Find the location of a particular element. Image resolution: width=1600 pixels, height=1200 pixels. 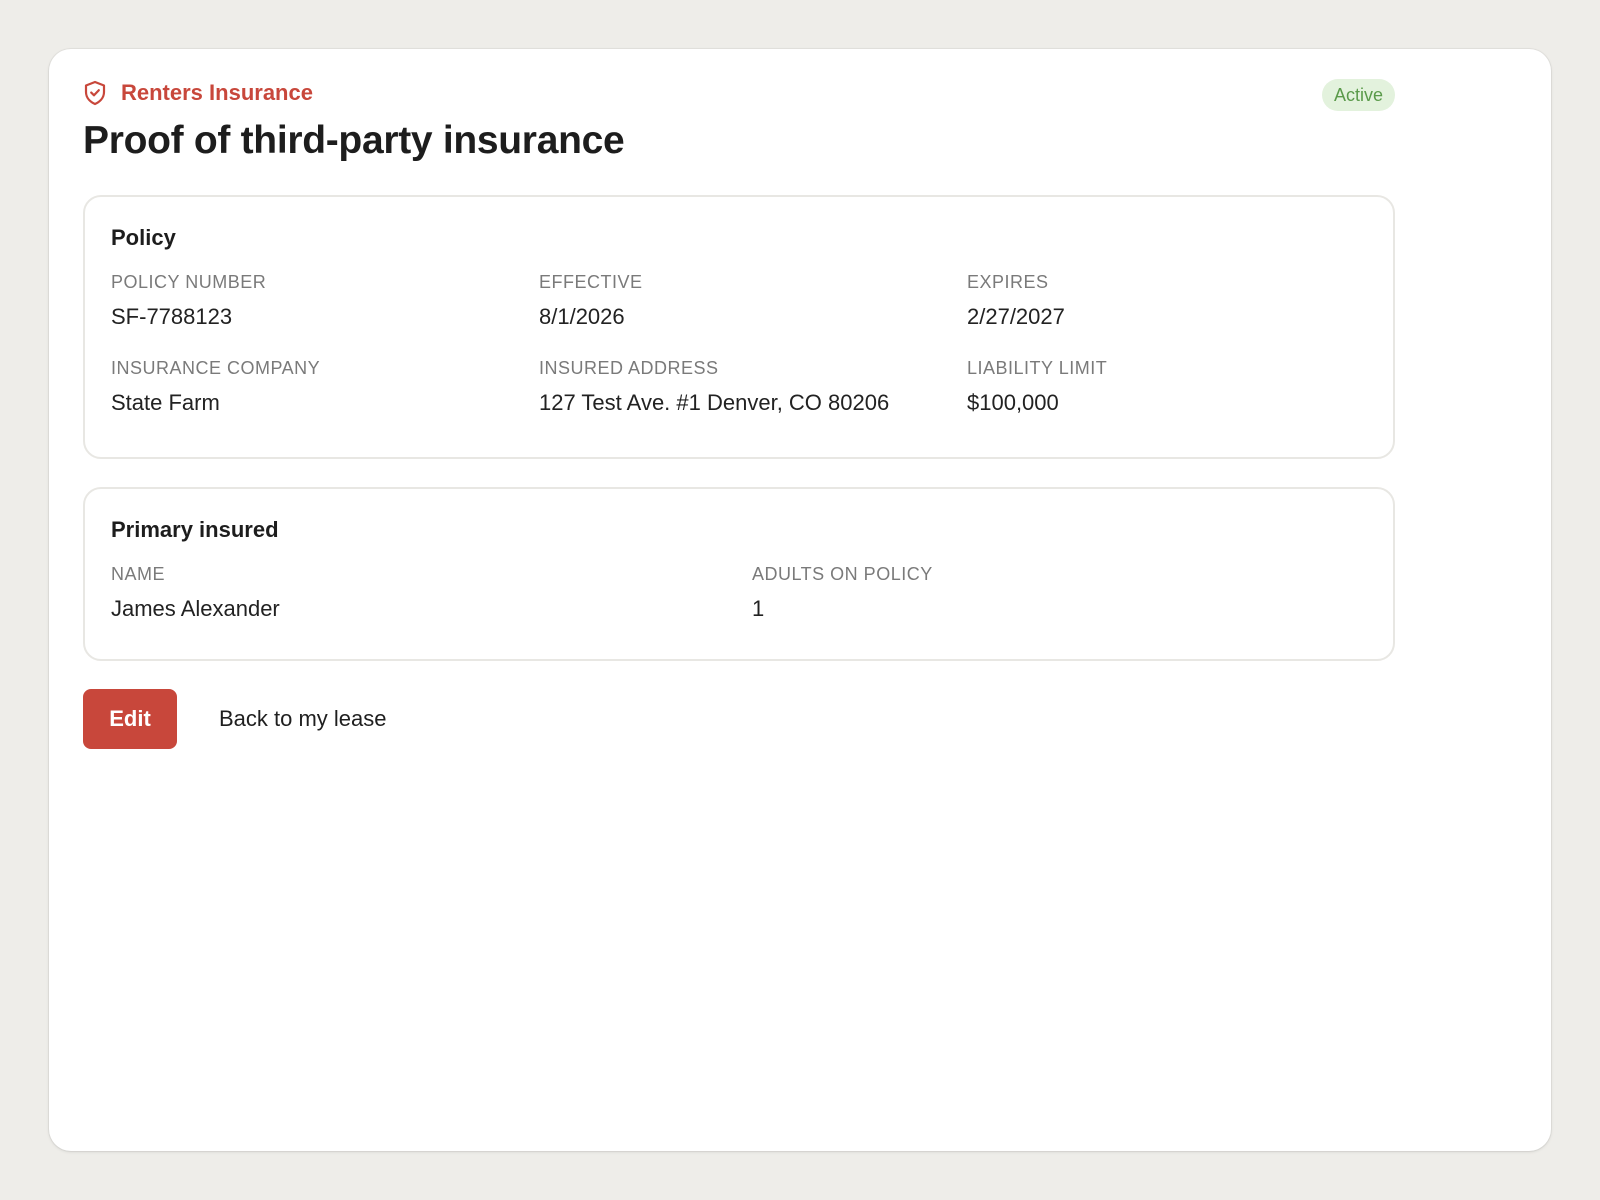

field-label: ADULTS ON POLICY is located at coordinates (842, 574).